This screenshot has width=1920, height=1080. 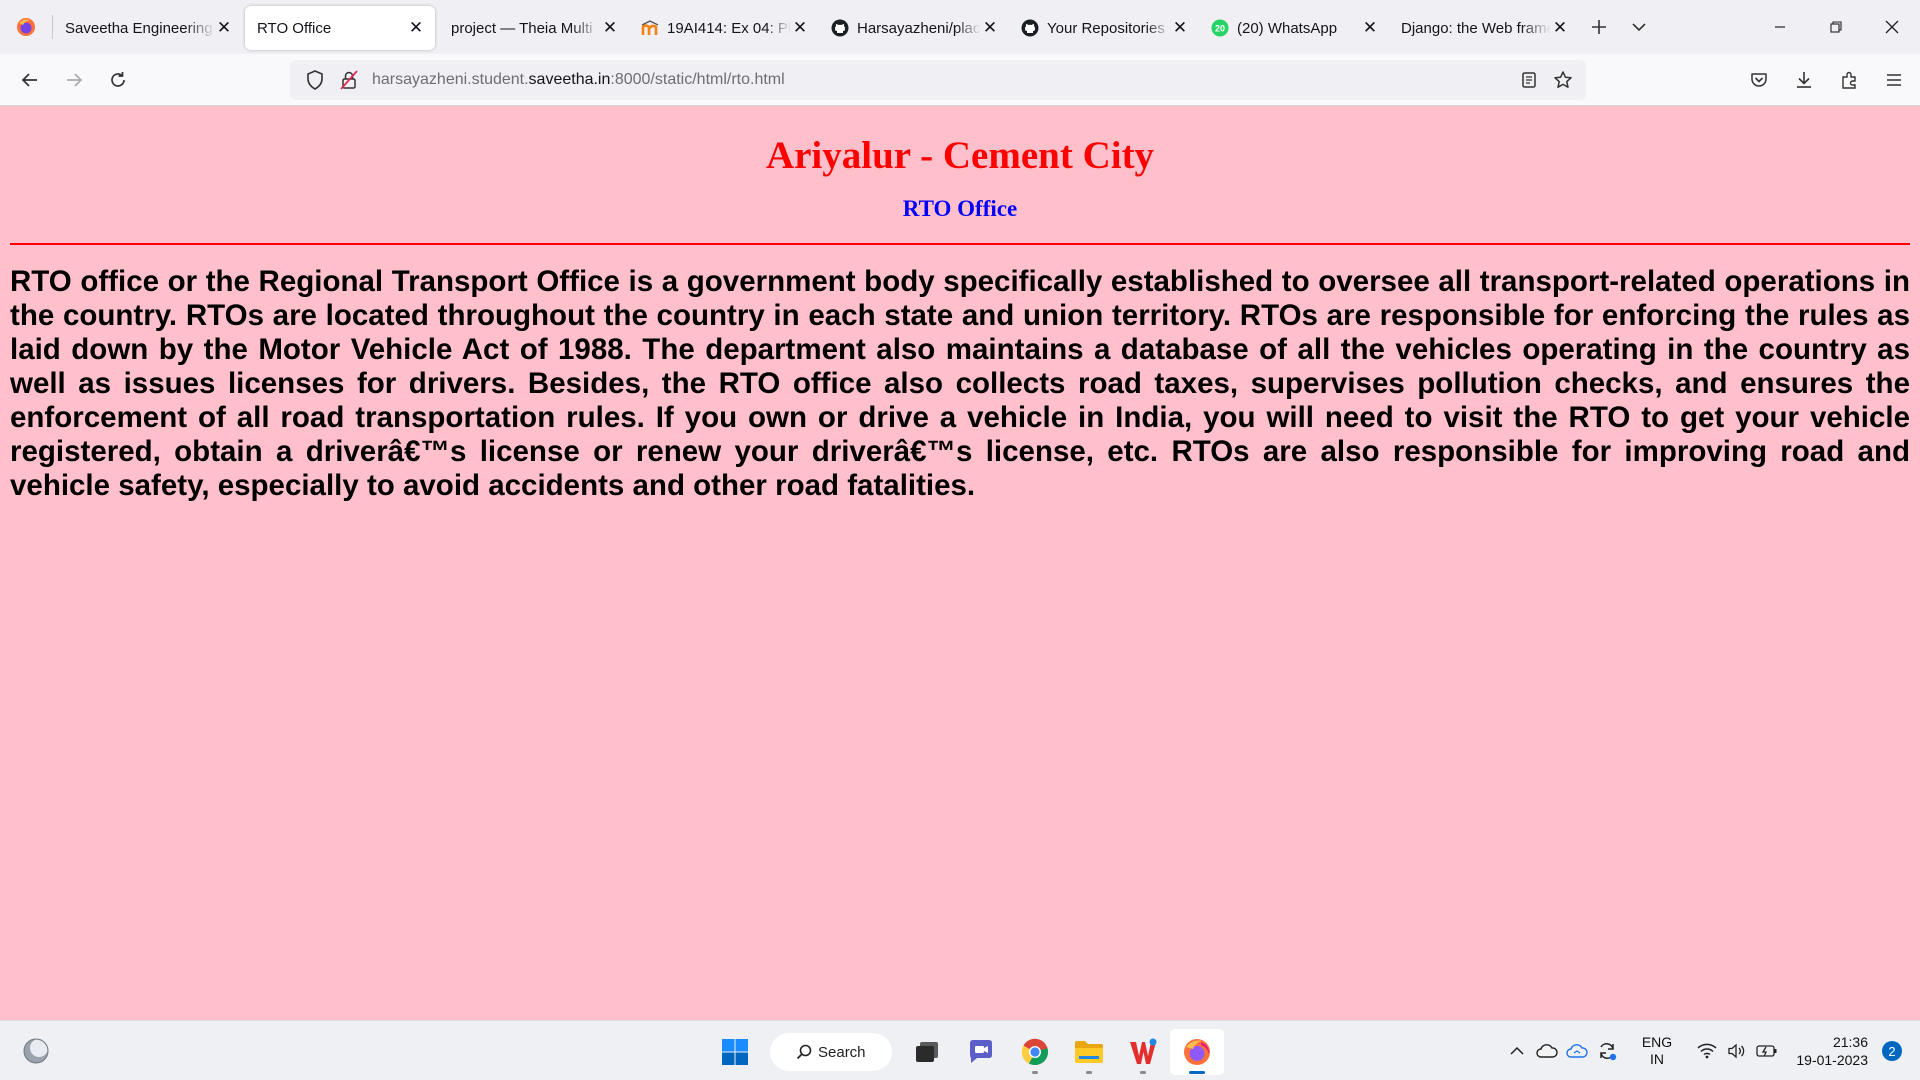 I want to click on tab-github-plac: Harsayazheni/plac ✕, so click(x=914, y=28).